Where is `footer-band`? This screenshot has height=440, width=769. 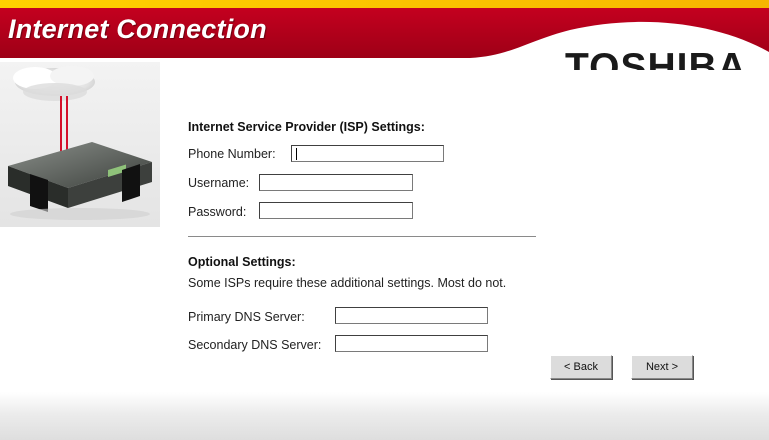 footer-band is located at coordinates (384, 416).